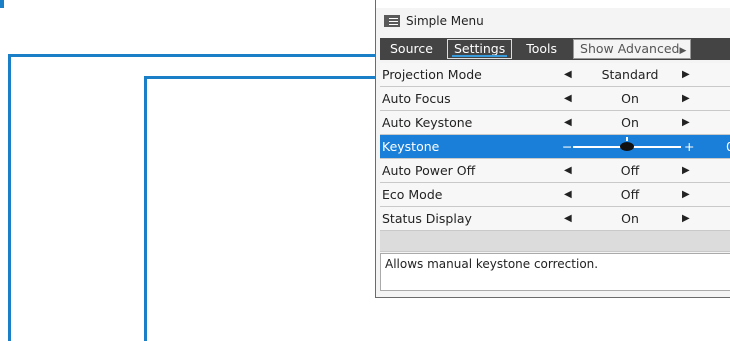  Describe the element at coordinates (555, 241) in the screenshot. I see `empty-row` at that location.